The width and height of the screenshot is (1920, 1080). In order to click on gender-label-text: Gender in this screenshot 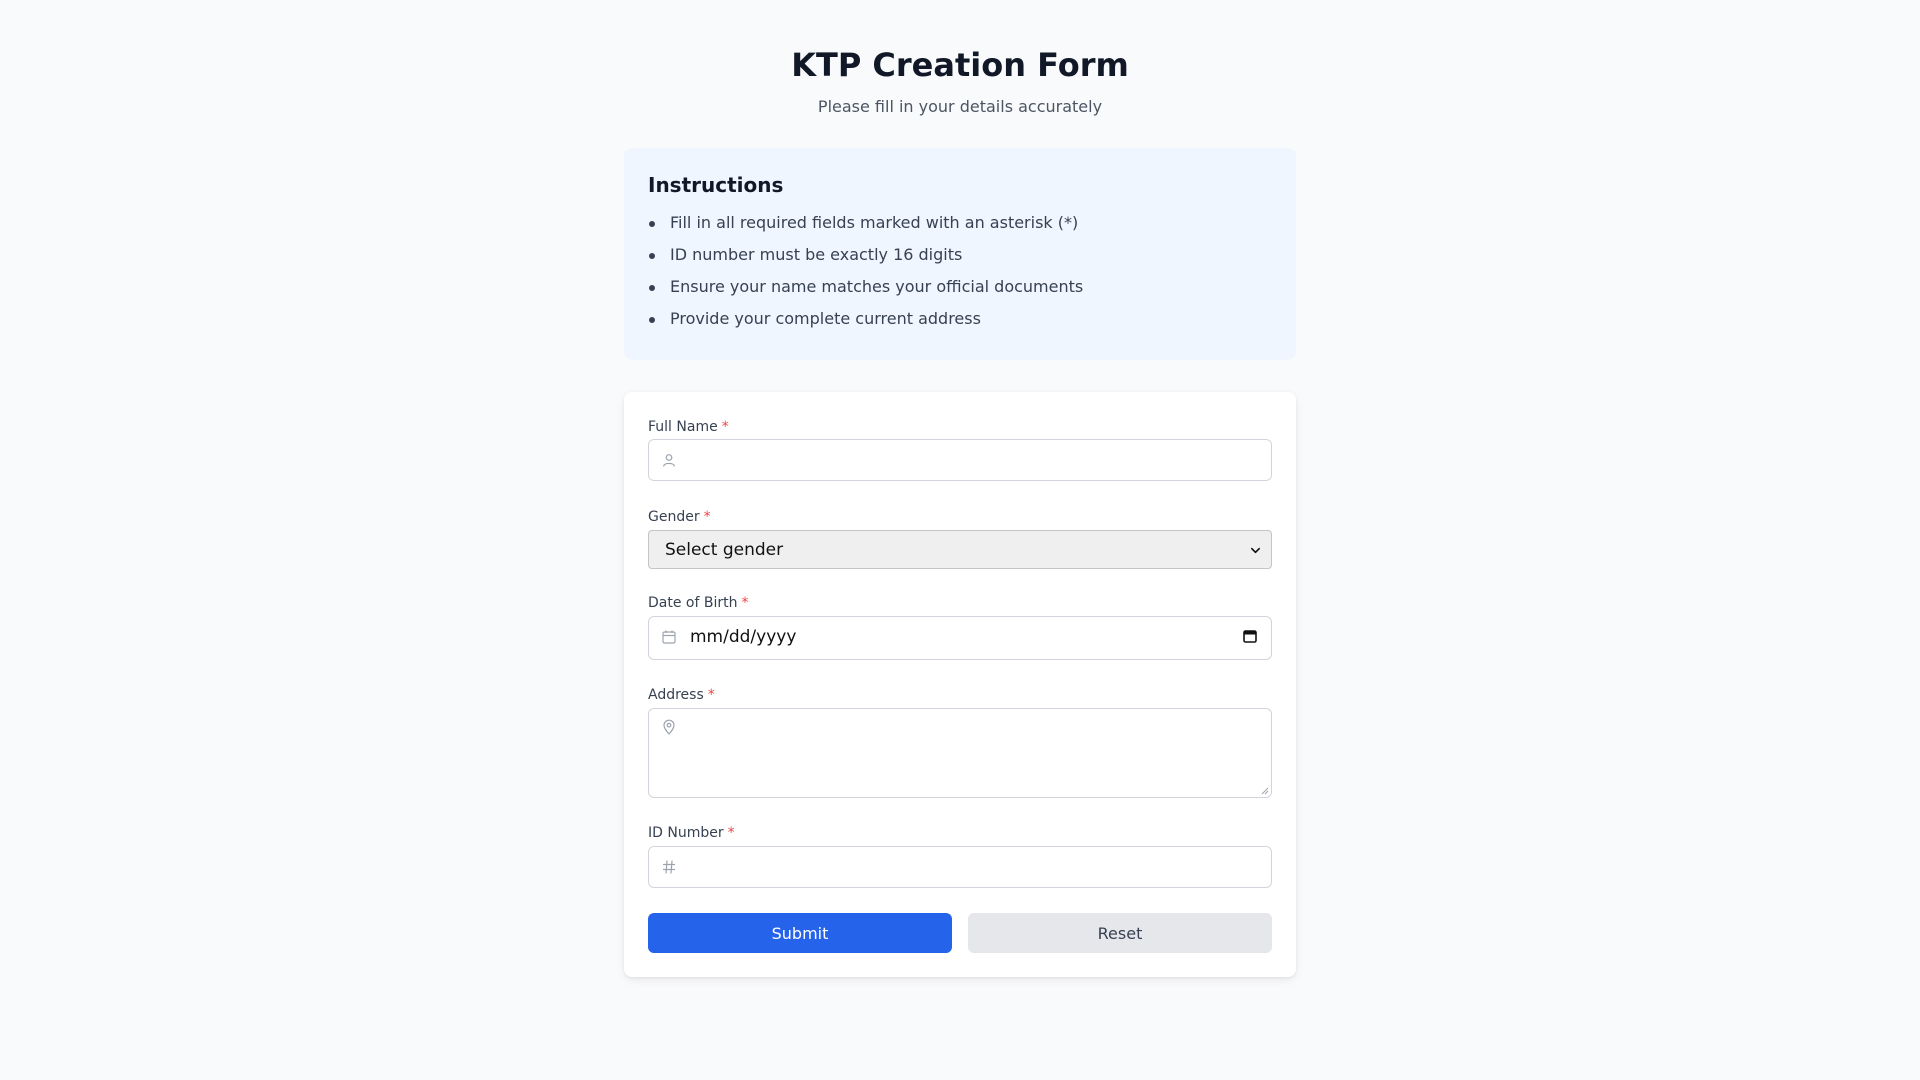, I will do `click(674, 517)`.